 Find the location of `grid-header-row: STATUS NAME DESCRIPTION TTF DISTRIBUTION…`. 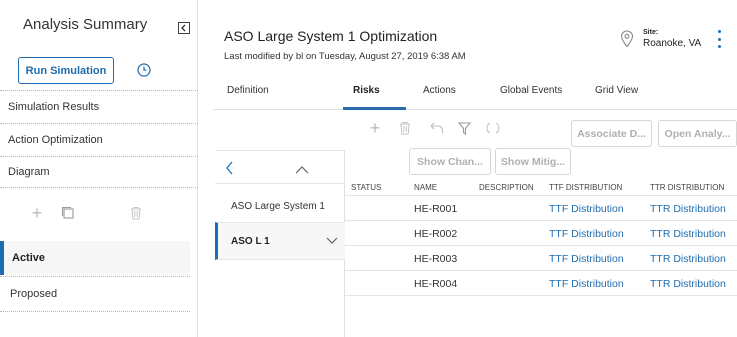

grid-header-row: STATUS NAME DESCRIPTION TTF DISTRIBUTION… is located at coordinates (541, 187).